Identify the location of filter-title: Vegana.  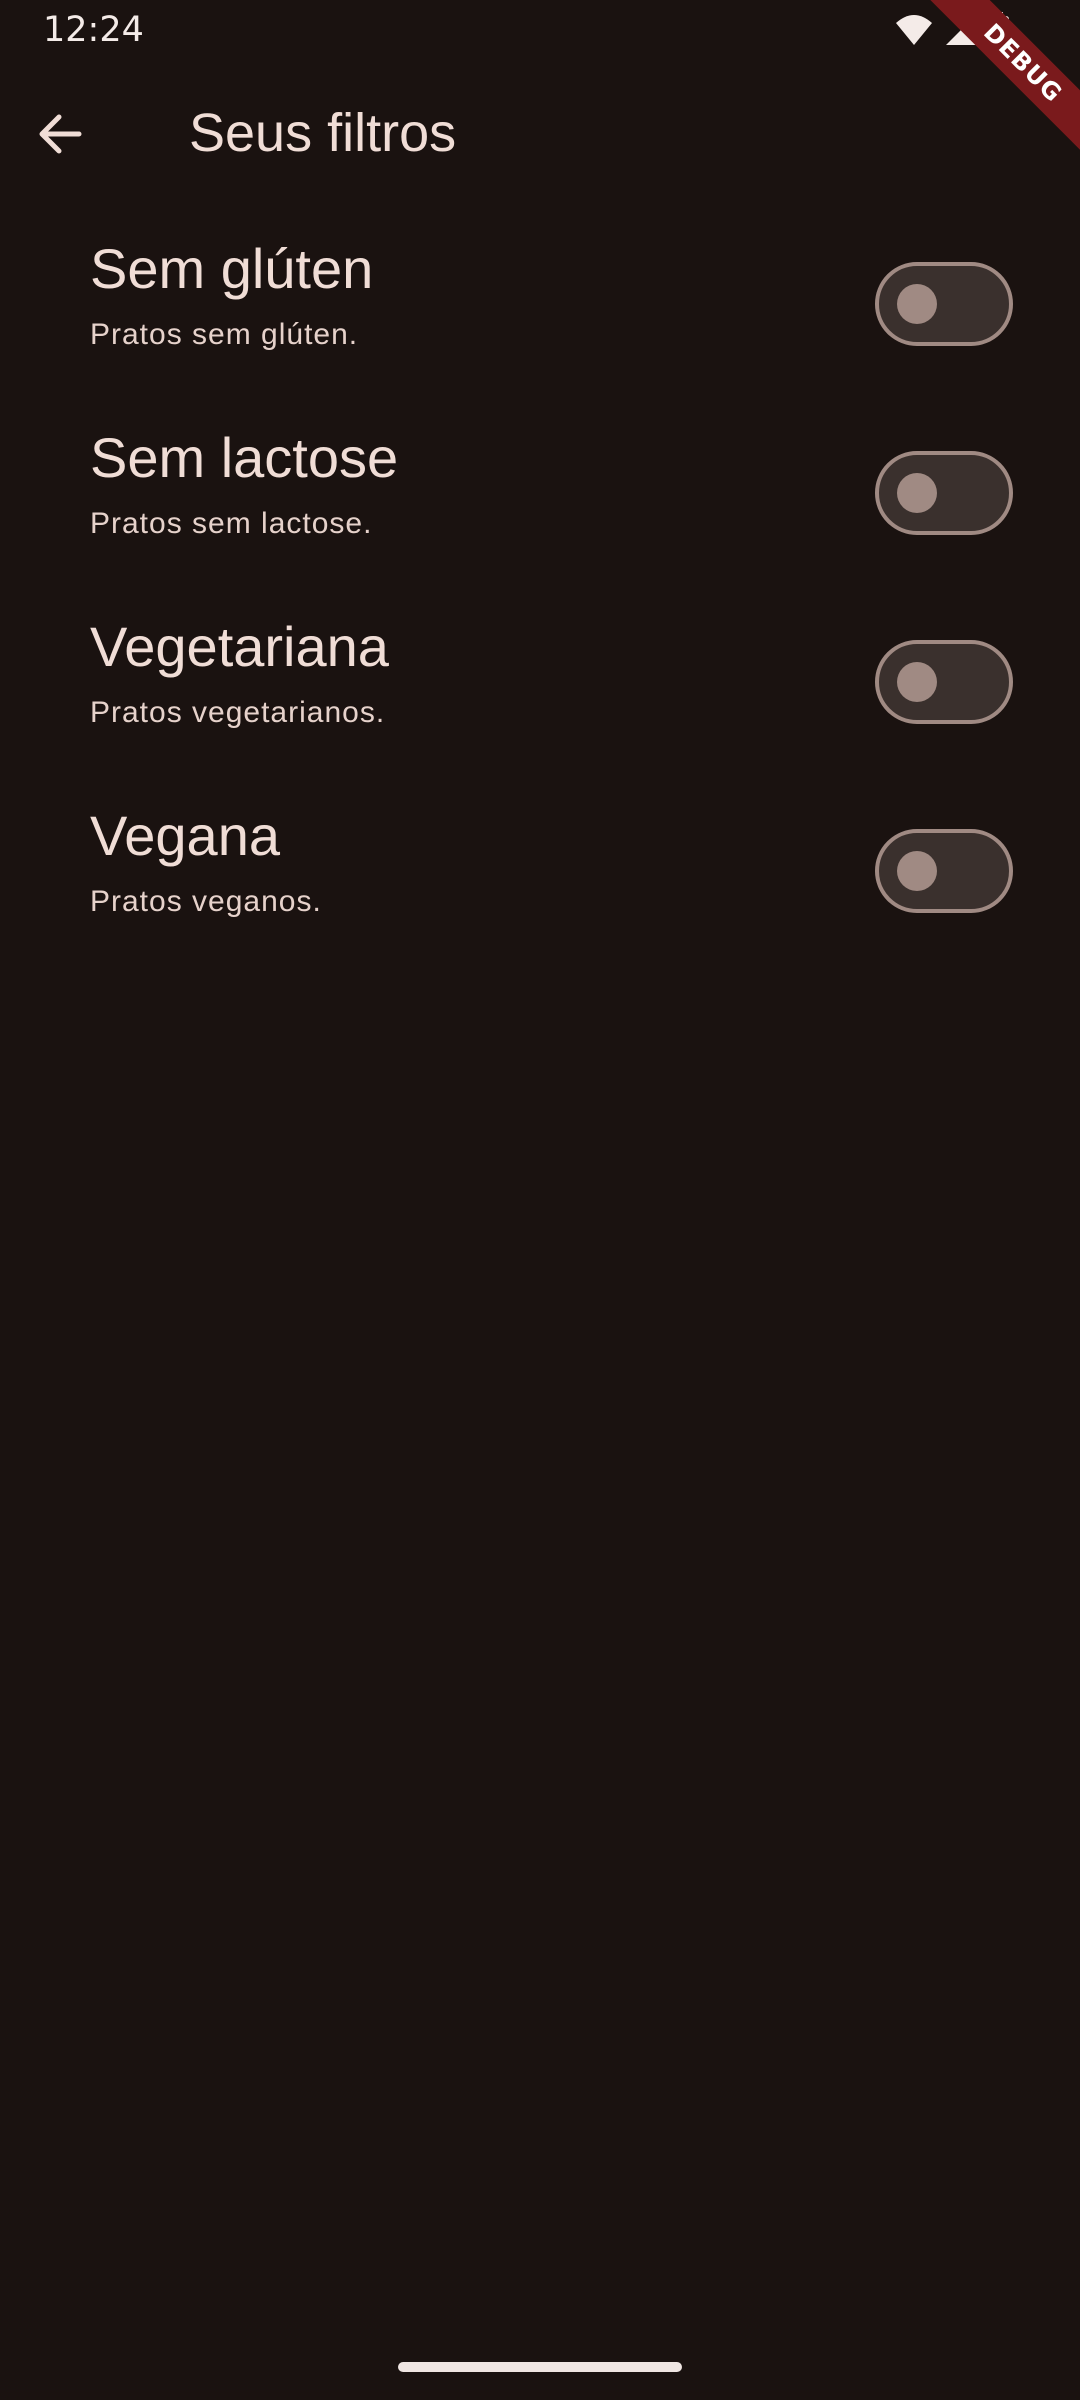
(185, 835).